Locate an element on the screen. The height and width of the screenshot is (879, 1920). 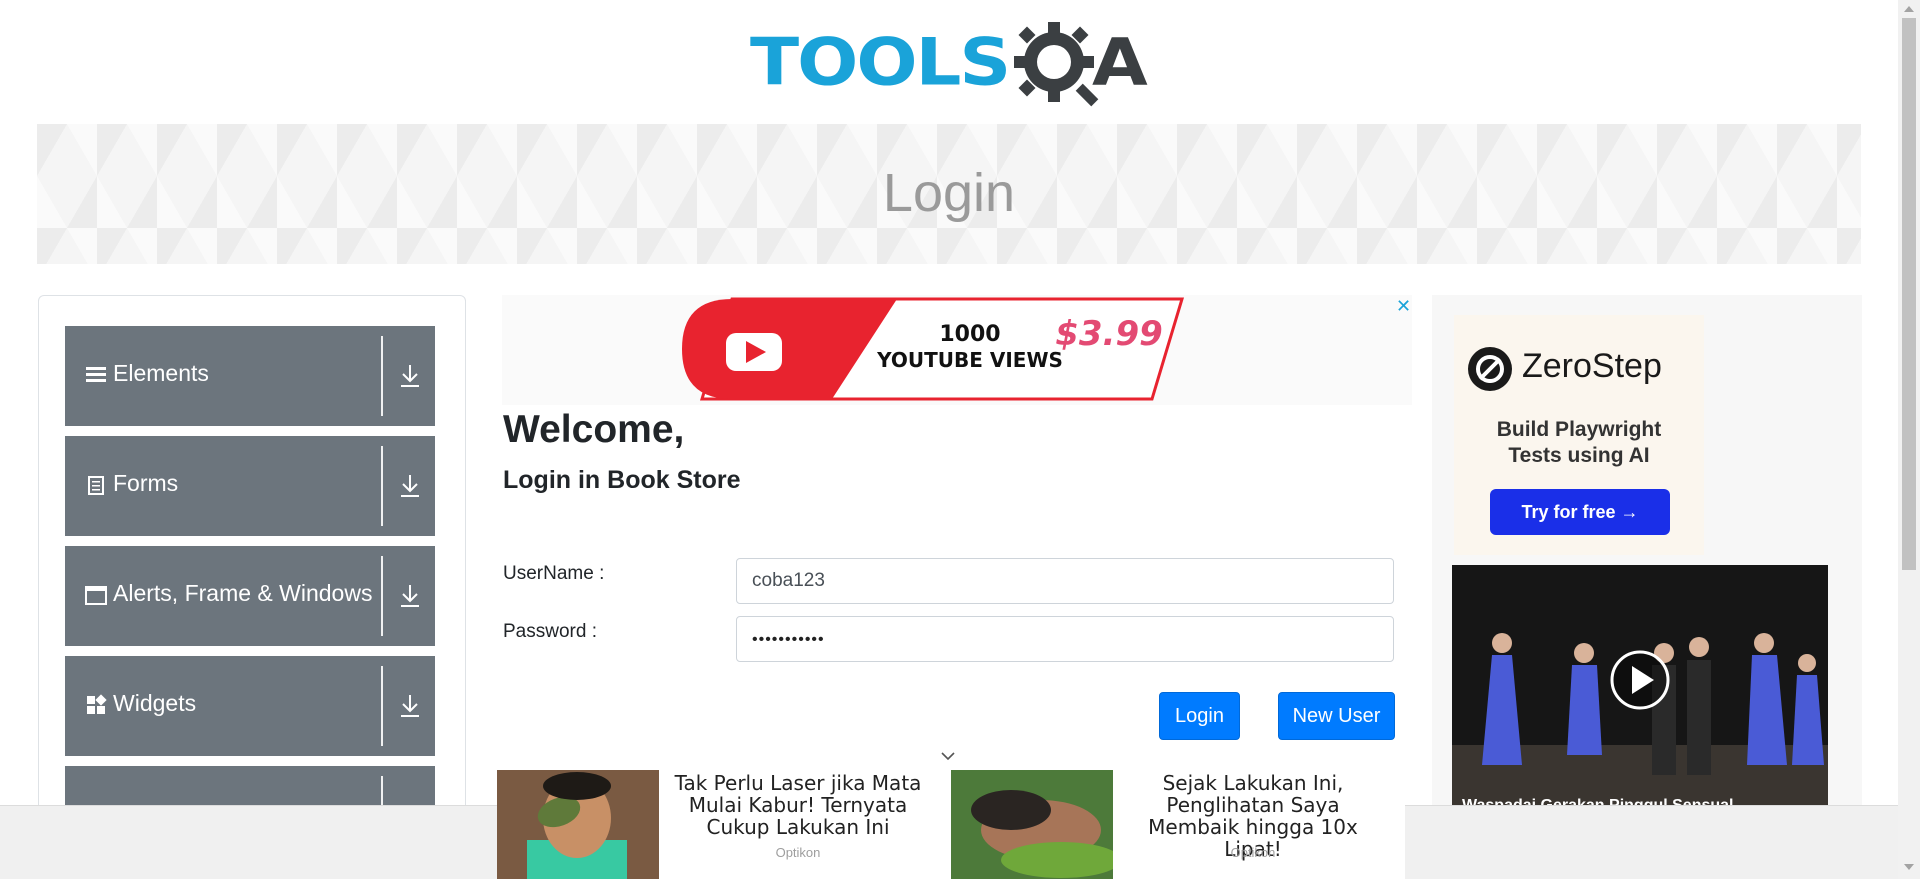
page-title: Login is located at coordinates (949, 193).